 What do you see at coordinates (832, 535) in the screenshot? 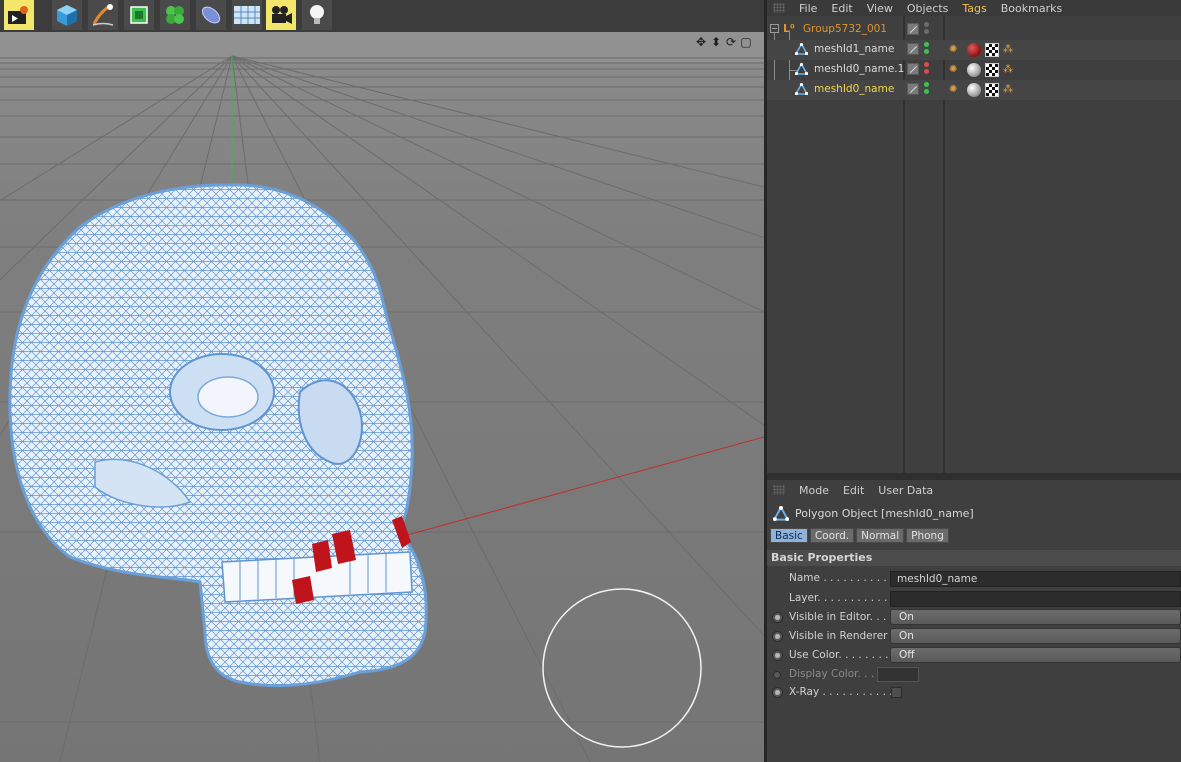
I see `tab-coord: Coord.` at bounding box center [832, 535].